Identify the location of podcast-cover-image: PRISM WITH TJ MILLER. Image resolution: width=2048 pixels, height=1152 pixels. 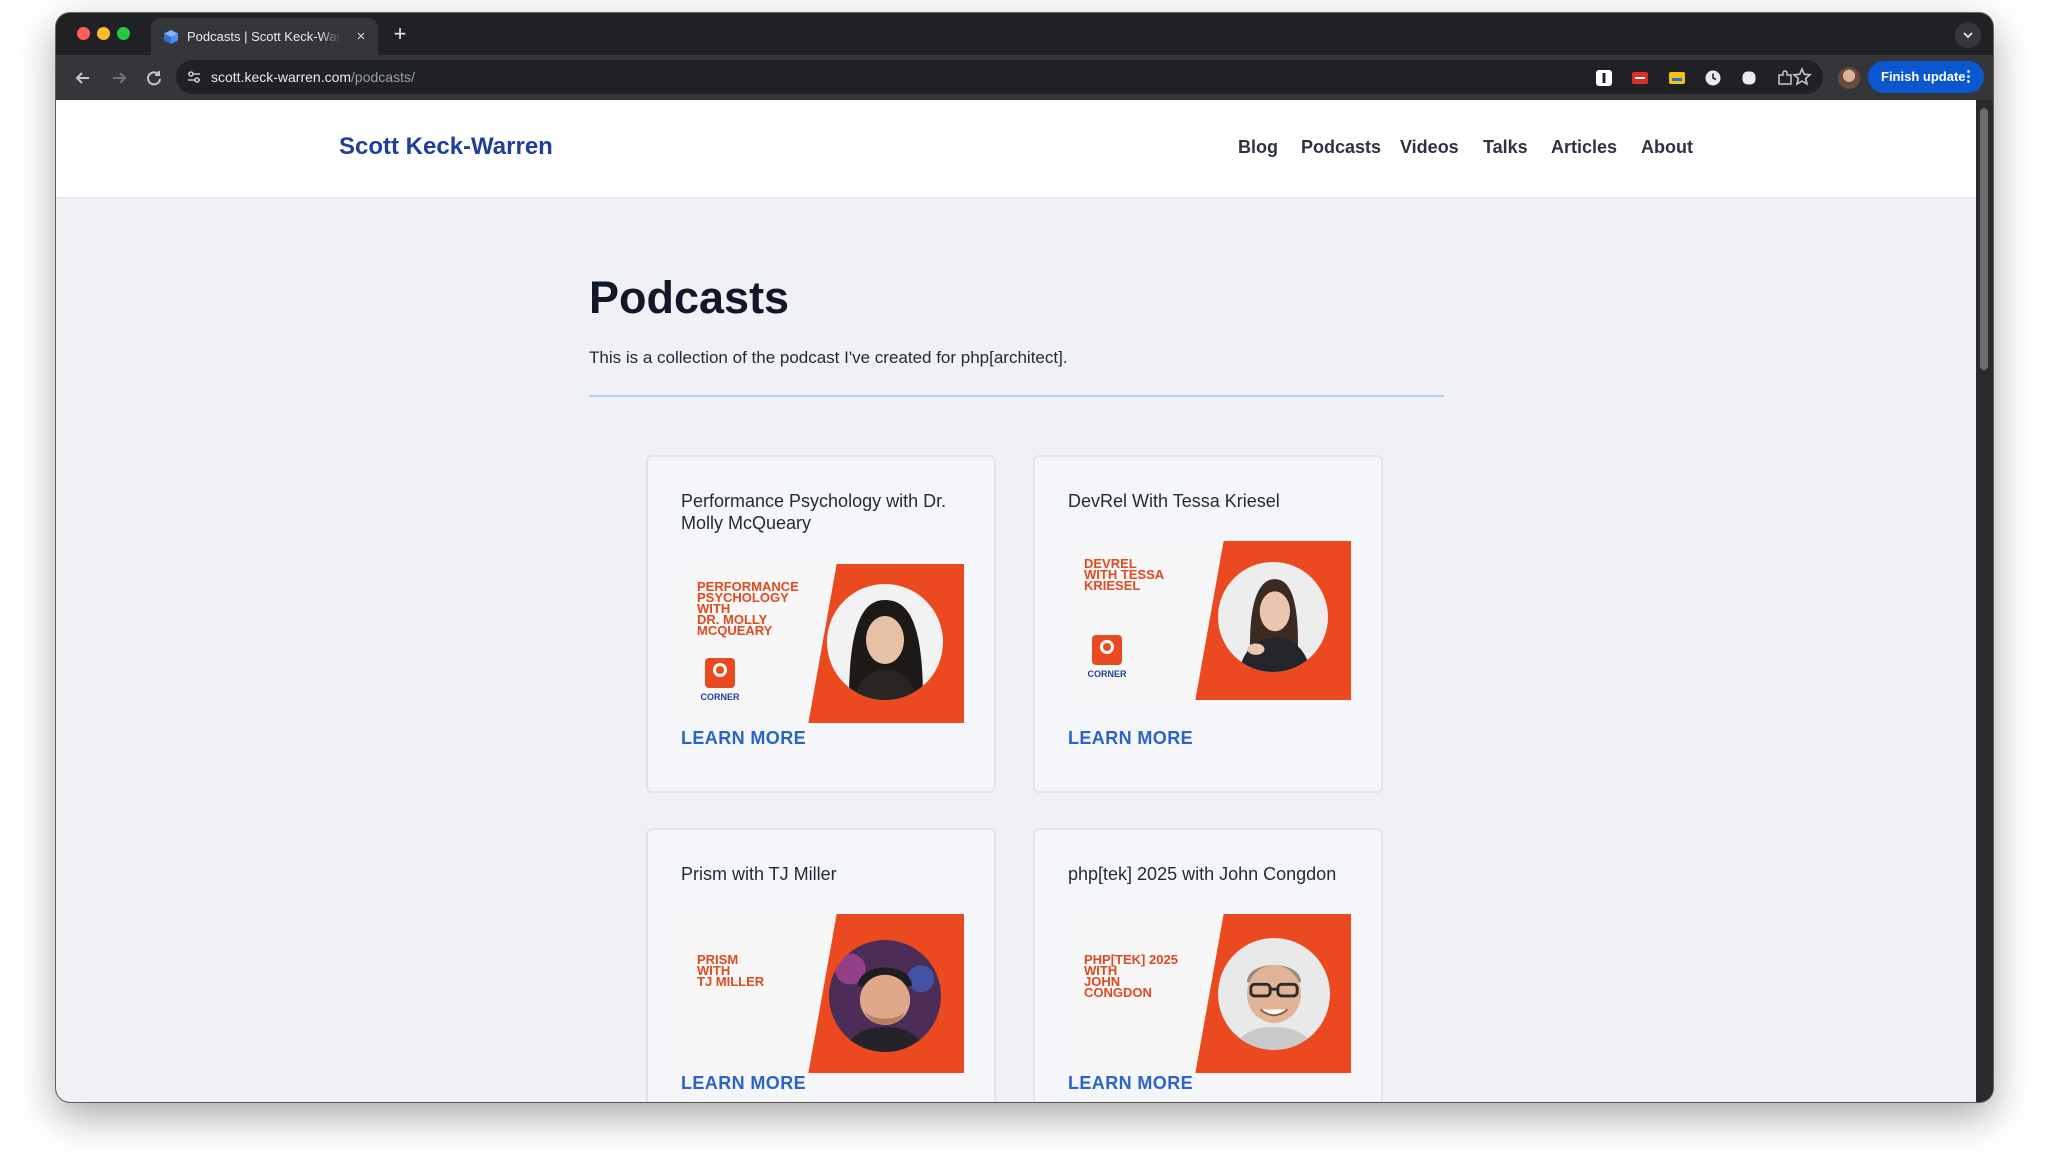
(822, 993).